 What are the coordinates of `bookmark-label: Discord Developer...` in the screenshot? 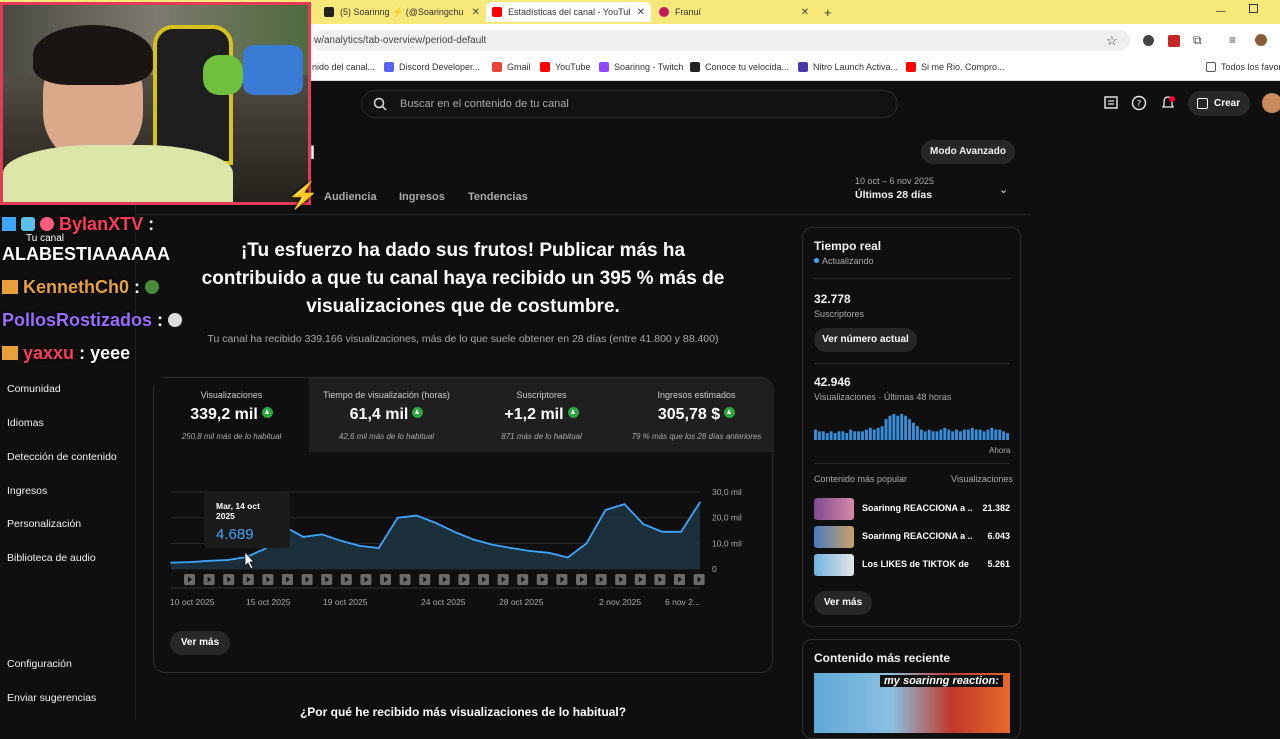 It's located at (440, 67).